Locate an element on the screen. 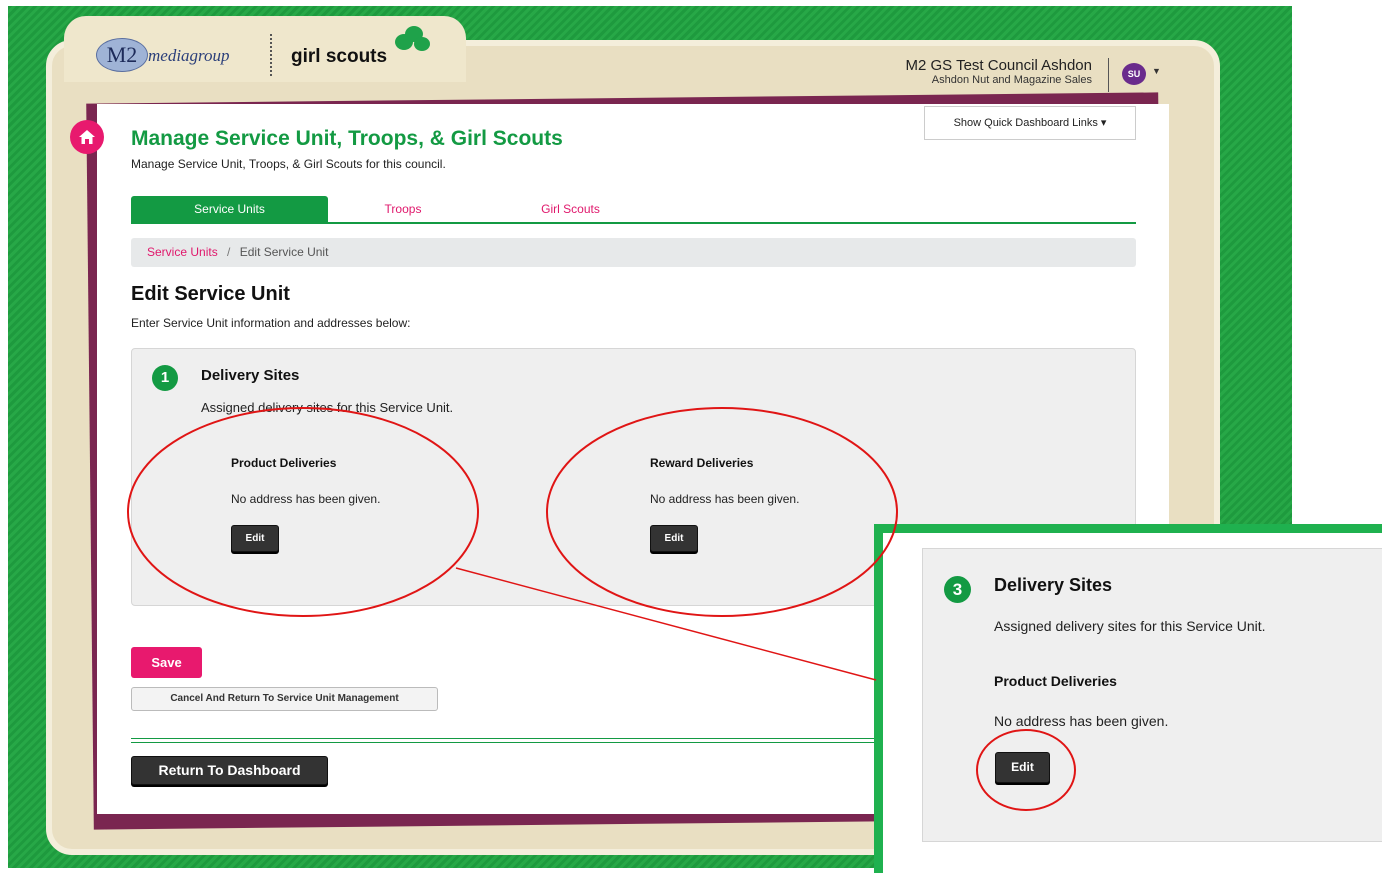 The image size is (1382, 873). product-deliveries-edit-button: Edit is located at coordinates (255, 538).